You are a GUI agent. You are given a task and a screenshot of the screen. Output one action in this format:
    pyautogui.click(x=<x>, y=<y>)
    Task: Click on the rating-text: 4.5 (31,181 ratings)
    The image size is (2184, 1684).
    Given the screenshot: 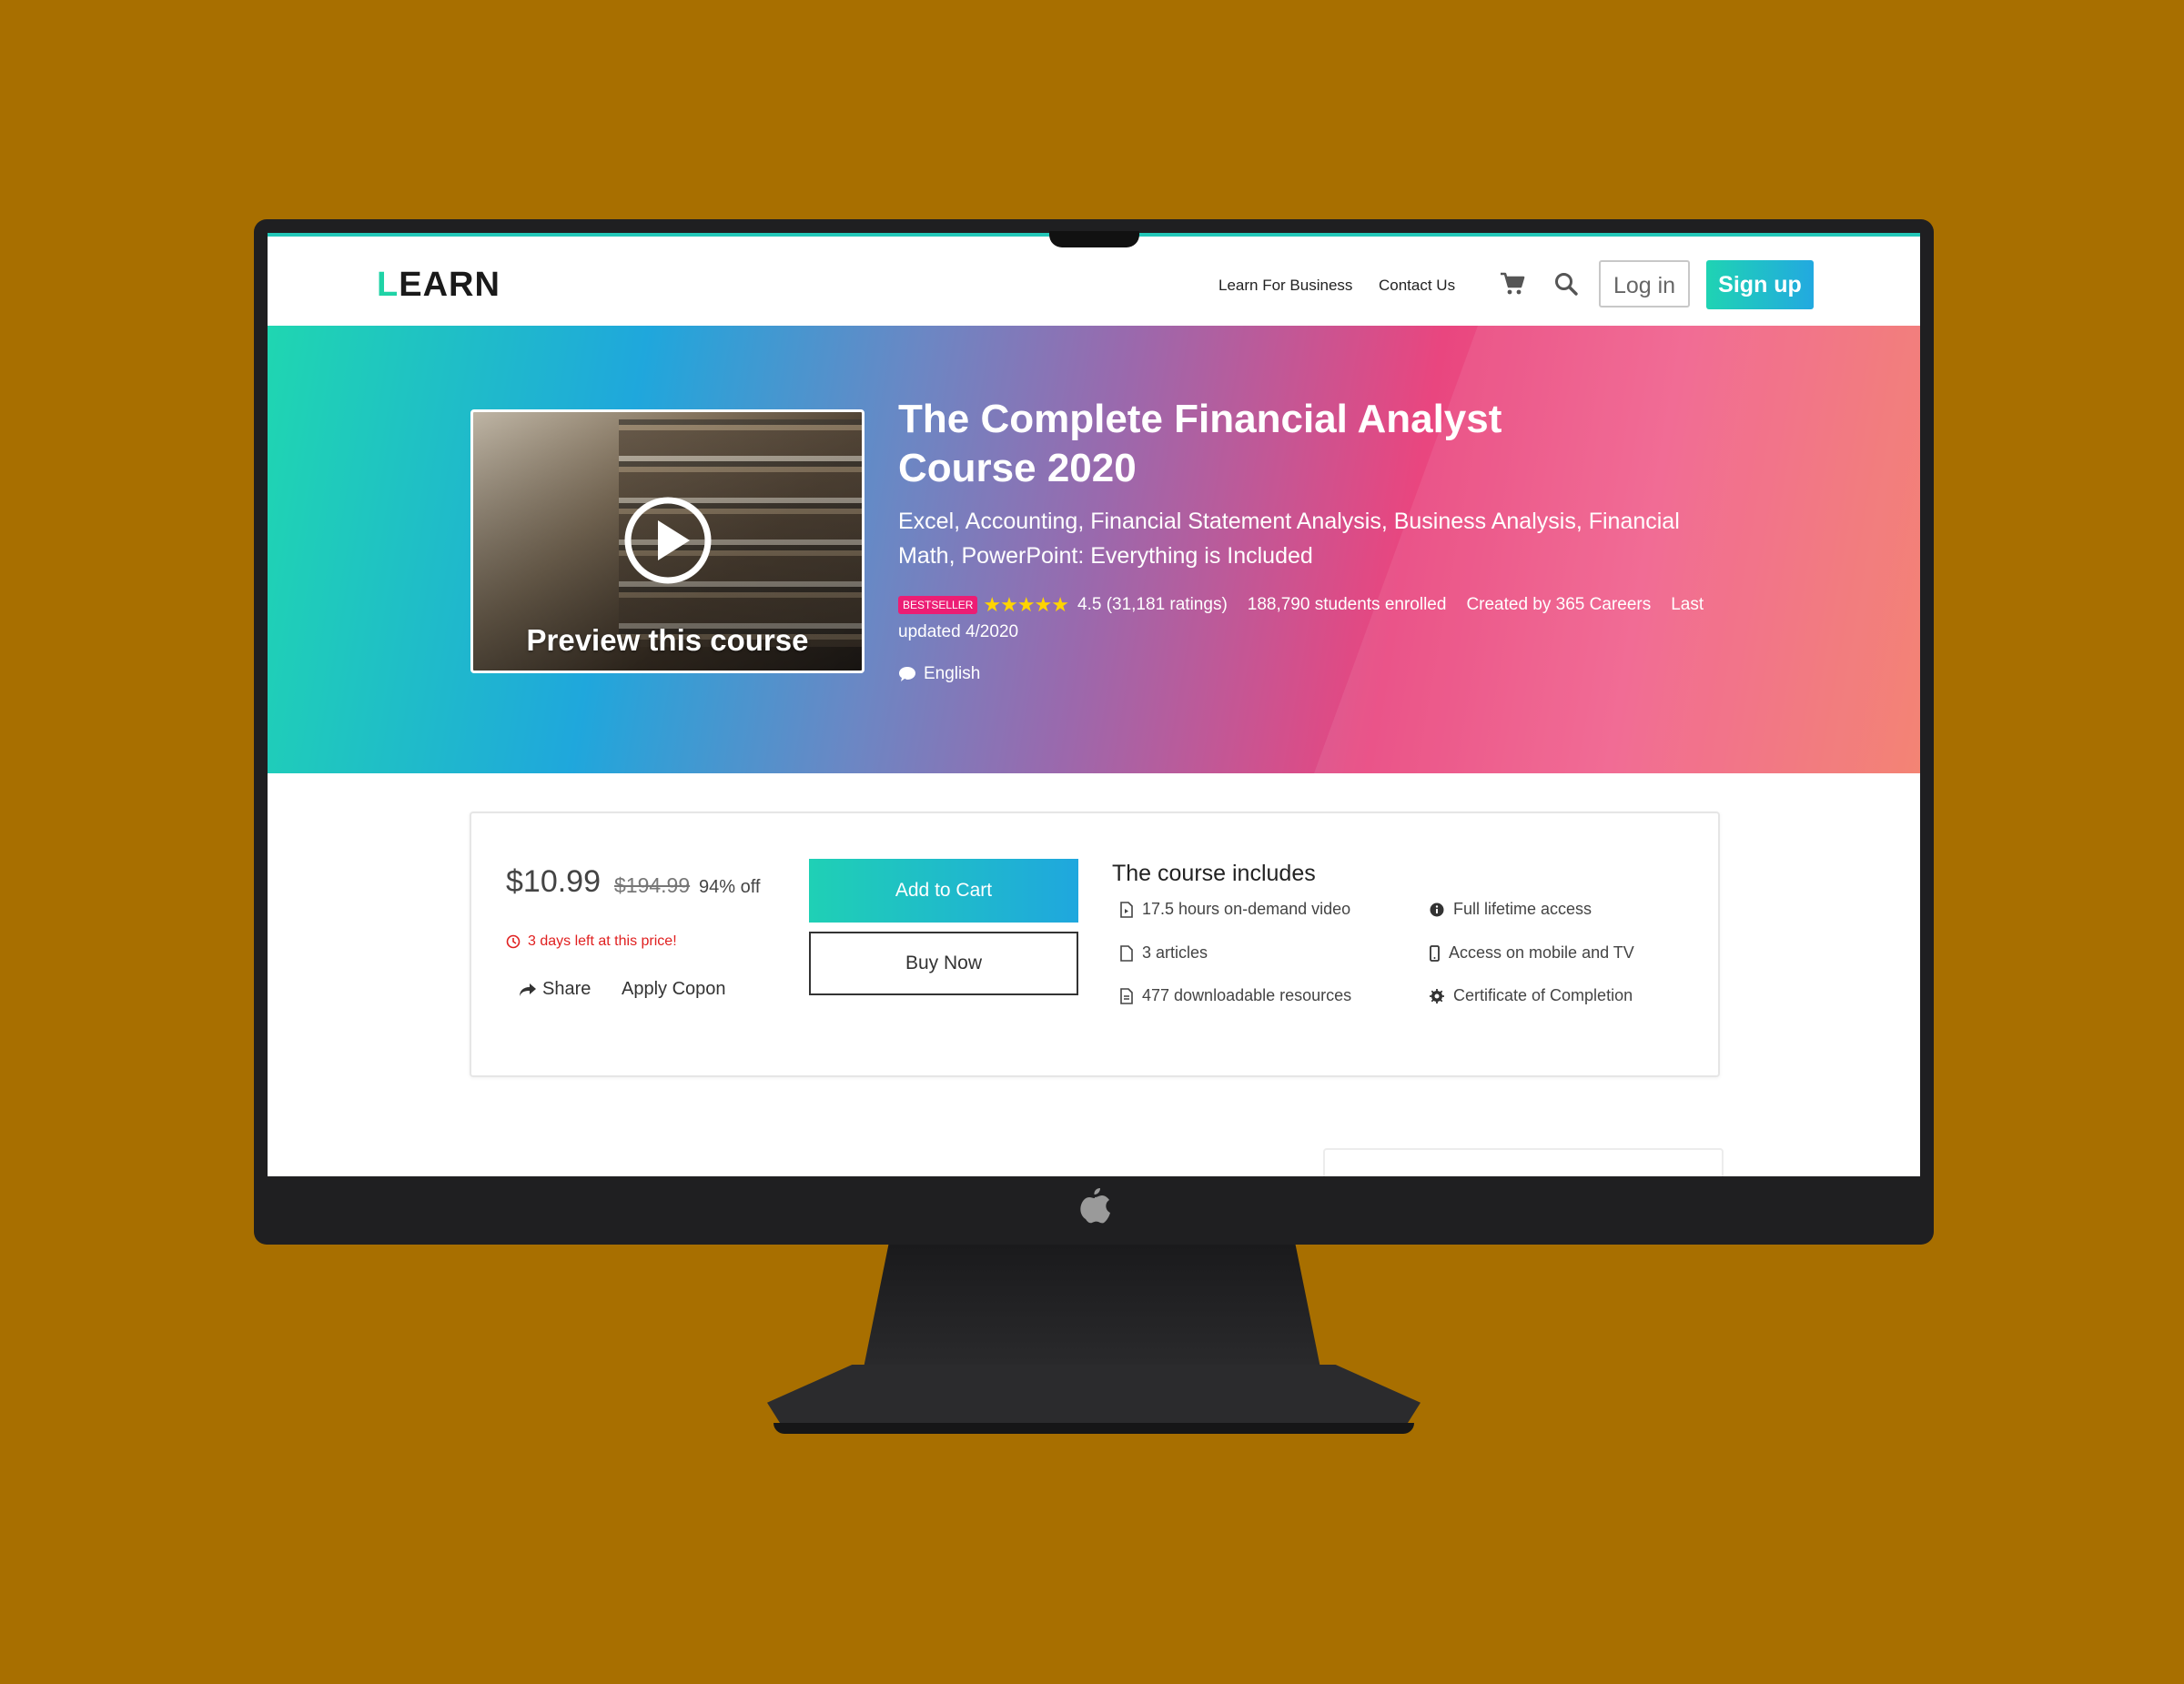 What is the action you would take?
    pyautogui.click(x=1152, y=605)
    